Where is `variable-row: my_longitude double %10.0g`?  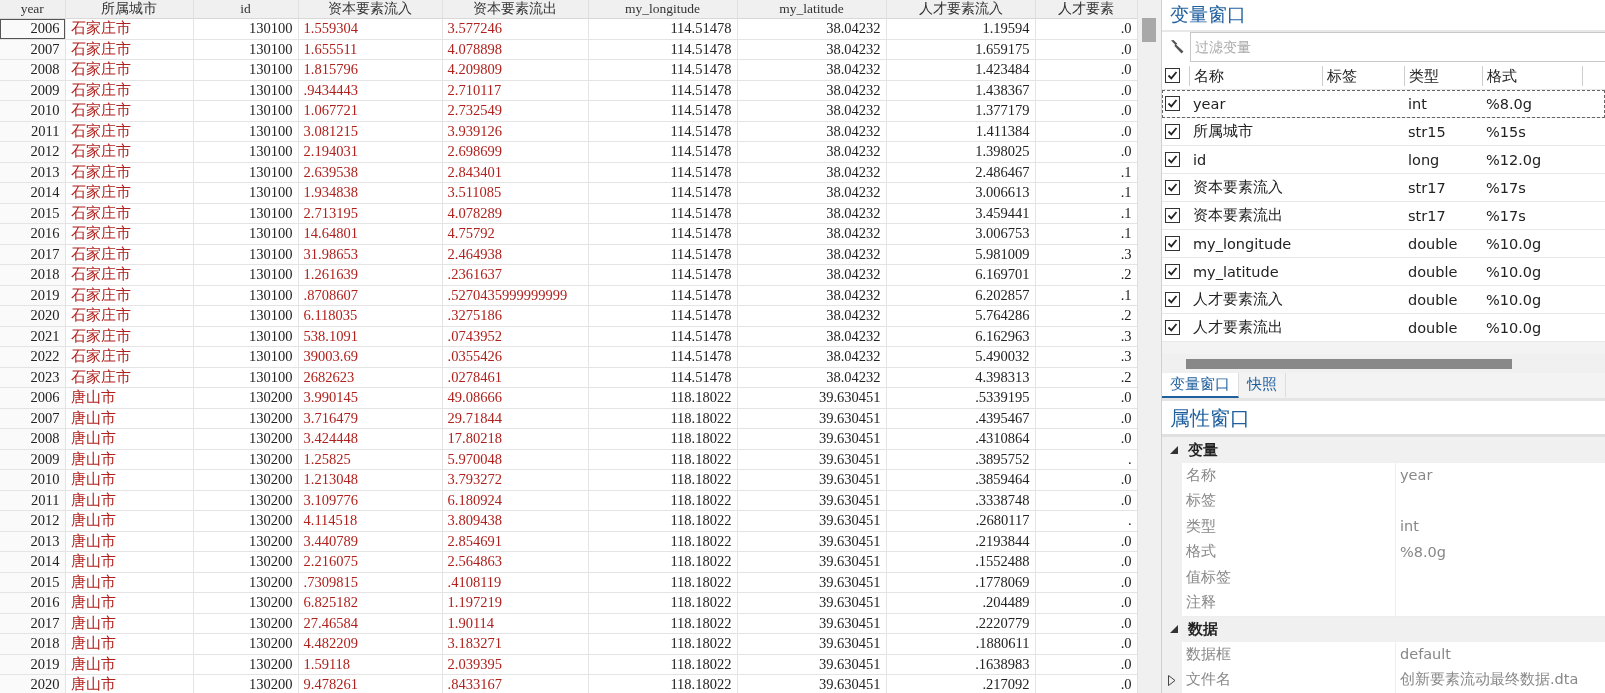
variable-row: my_longitude double %10.0g is located at coordinates (1383, 244).